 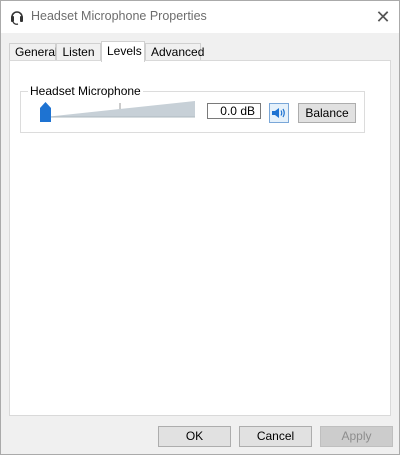 I want to click on window-title: Headset Microphone Properties, so click(x=119, y=16).